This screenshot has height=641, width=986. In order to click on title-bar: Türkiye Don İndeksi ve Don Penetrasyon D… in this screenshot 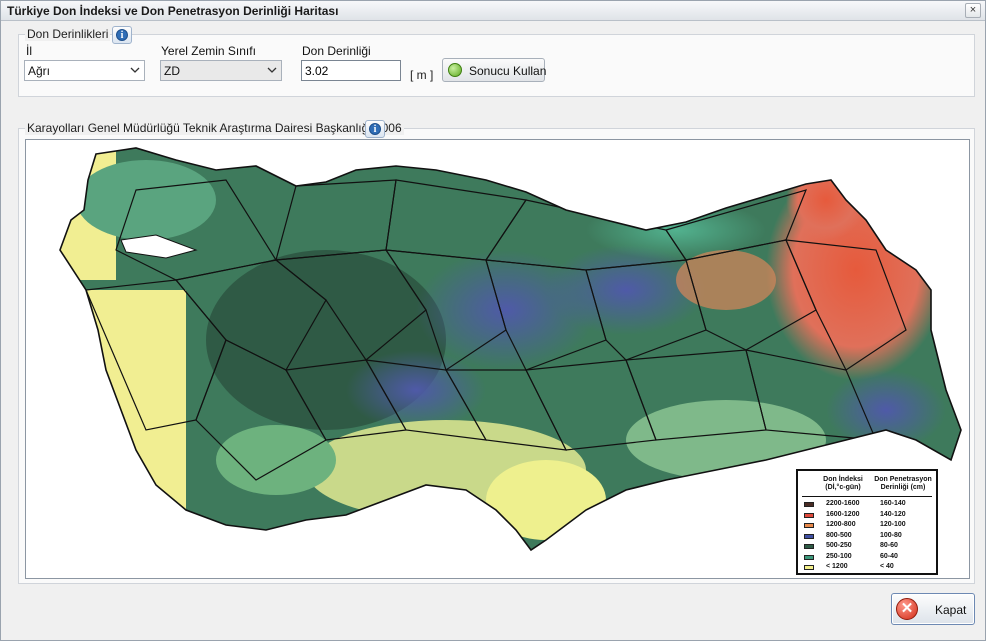, I will do `click(493, 11)`.